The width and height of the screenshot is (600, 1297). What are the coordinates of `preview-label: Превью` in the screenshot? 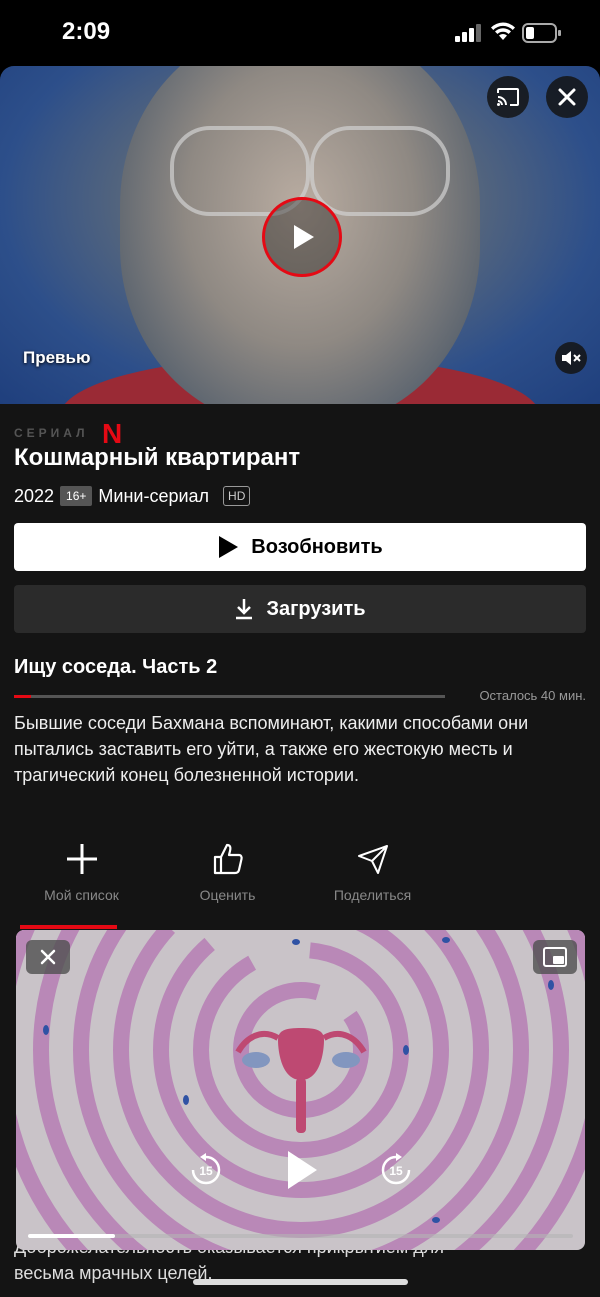 It's located at (57, 357).